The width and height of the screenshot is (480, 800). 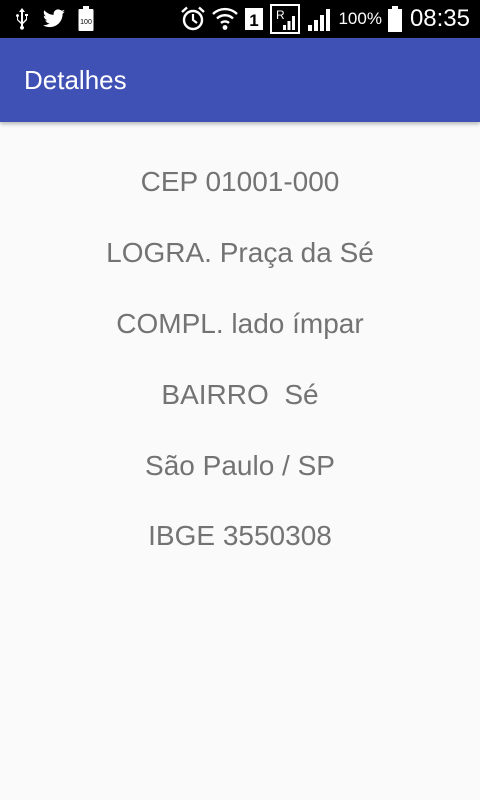 I want to click on sim-label: 1, so click(x=254, y=20).